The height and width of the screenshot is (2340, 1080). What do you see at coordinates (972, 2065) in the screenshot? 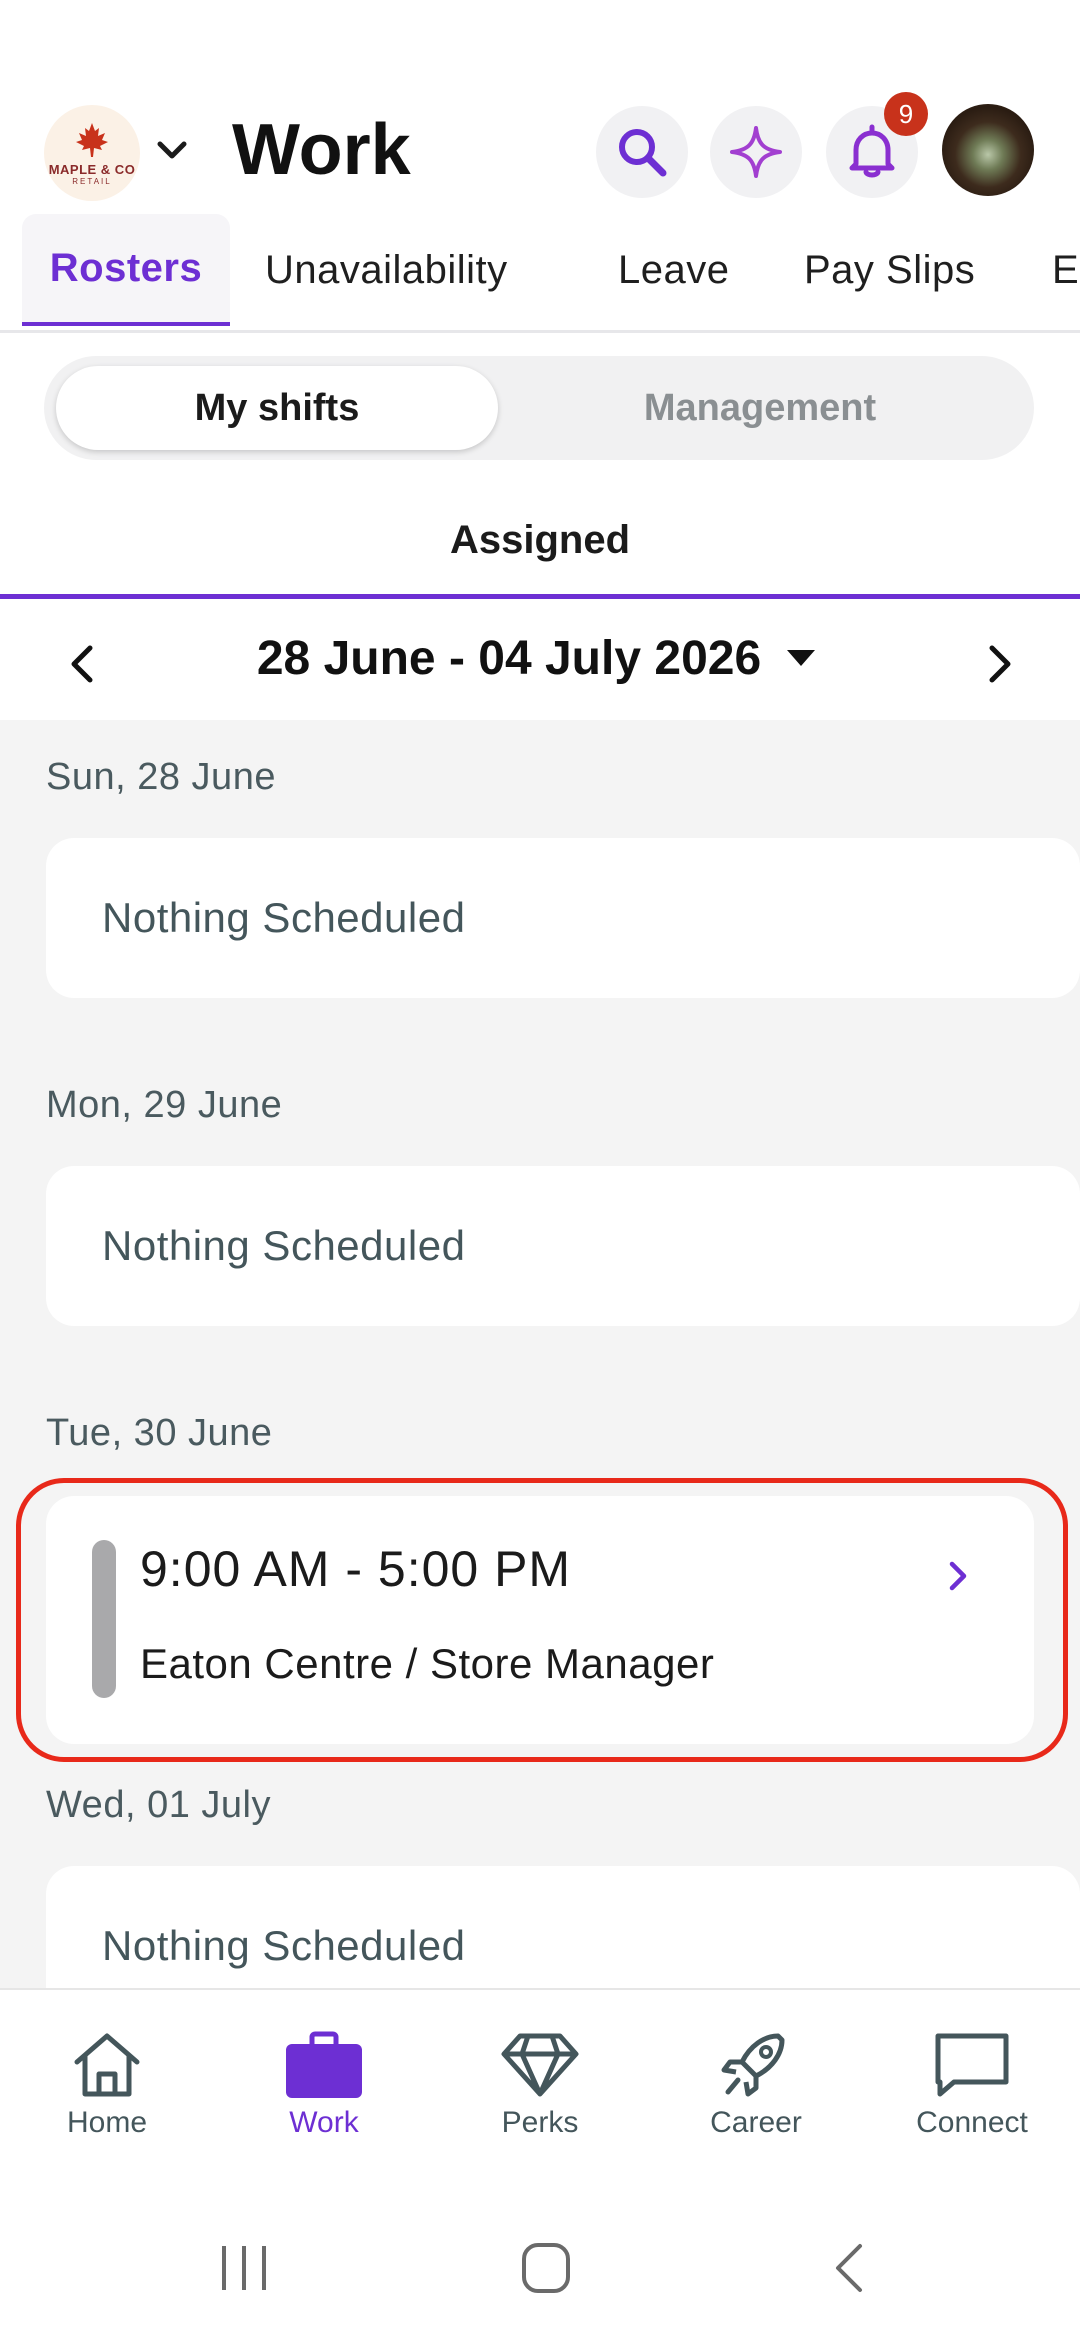
I see `chat-icon` at bounding box center [972, 2065].